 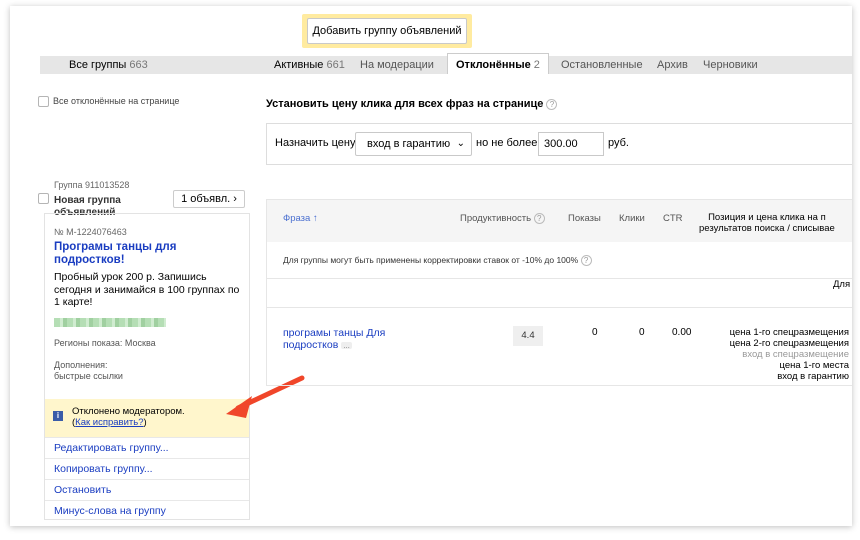 What do you see at coordinates (108, 65) in the screenshot?
I see `tab-all-groups: Все группы 663` at bounding box center [108, 65].